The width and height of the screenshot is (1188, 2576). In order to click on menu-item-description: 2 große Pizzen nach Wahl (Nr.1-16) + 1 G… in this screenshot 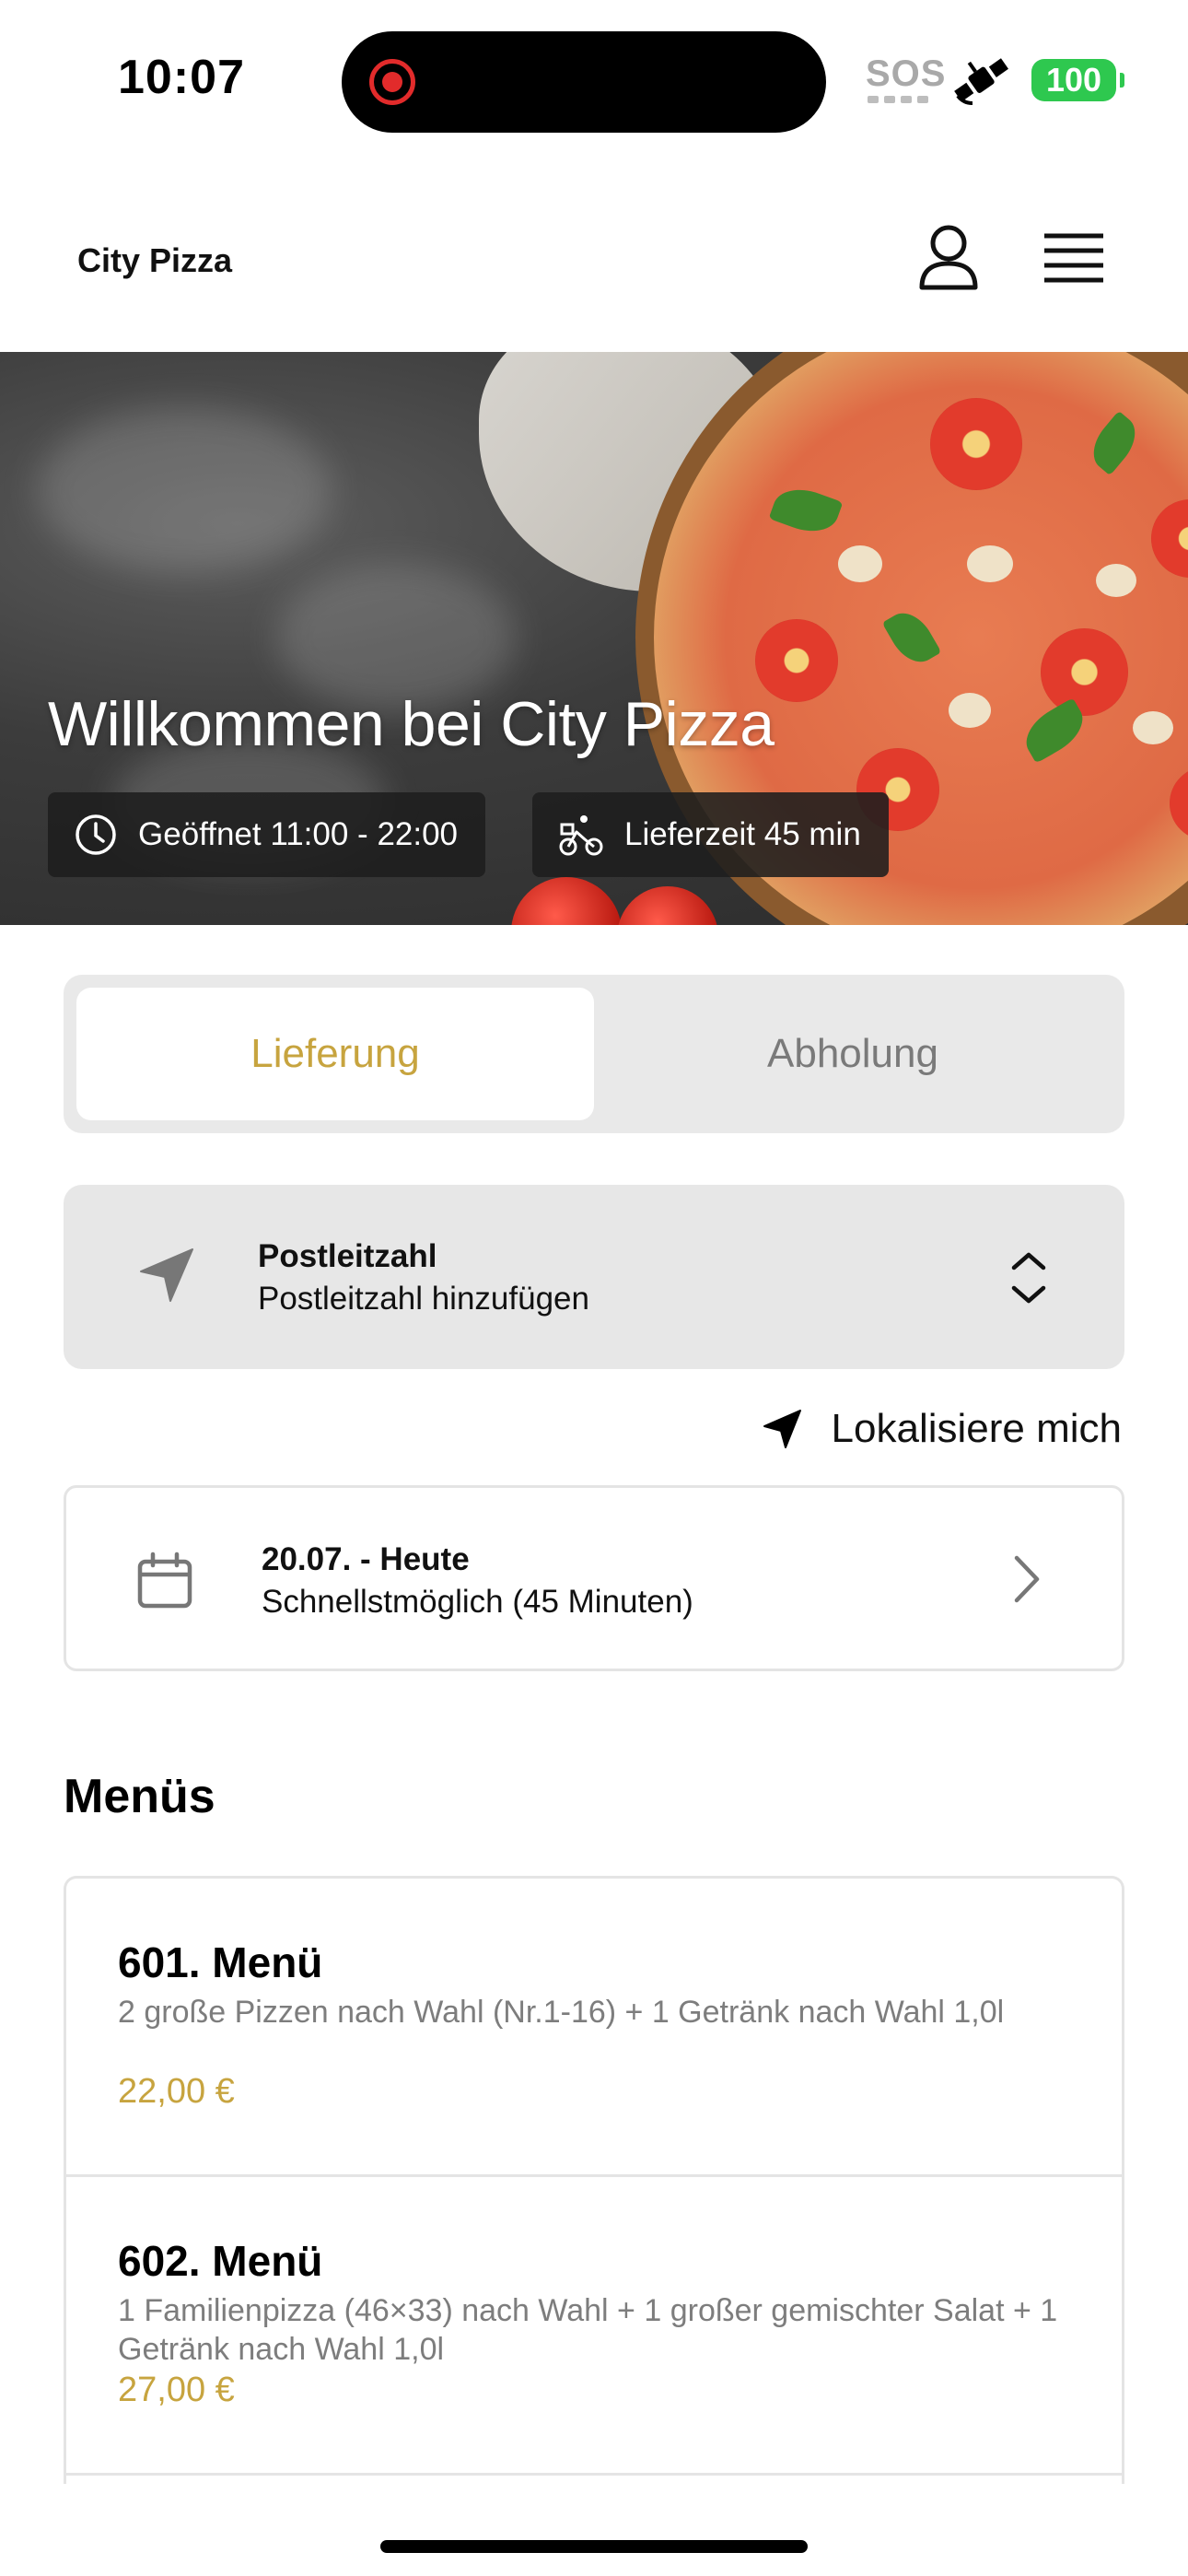, I will do `click(561, 2012)`.